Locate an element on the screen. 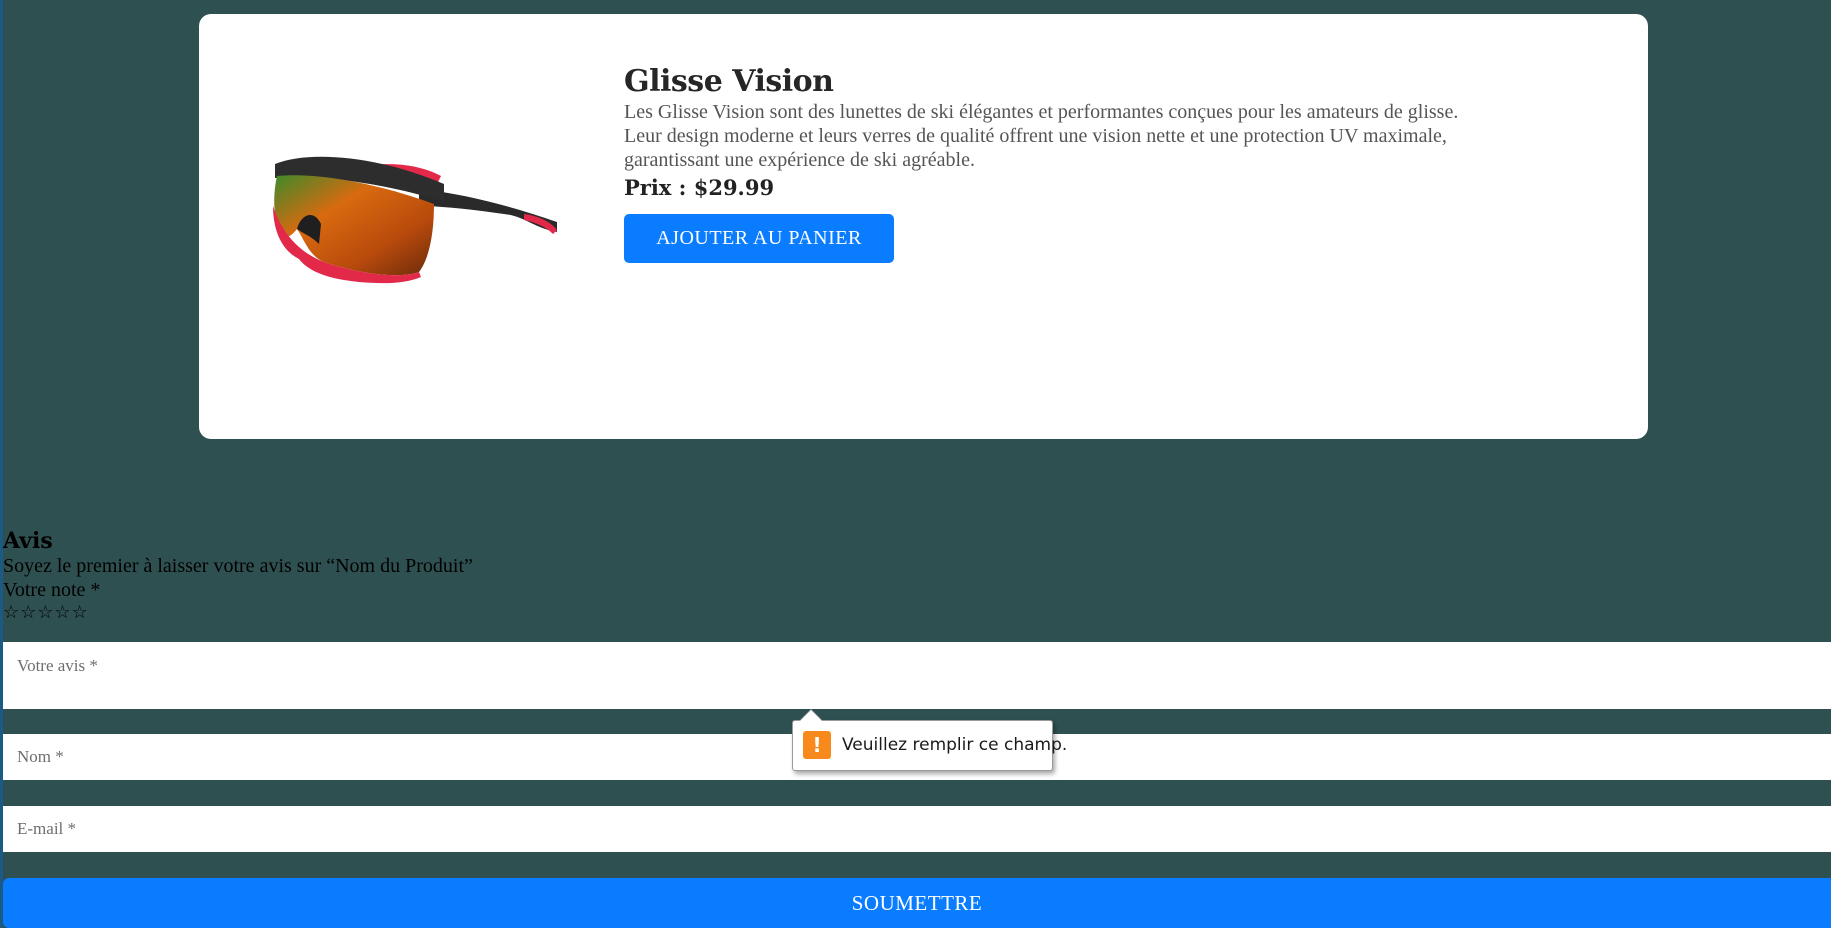 The width and height of the screenshot is (1831, 928). ski-goggles-image is located at coordinates (415, 220).